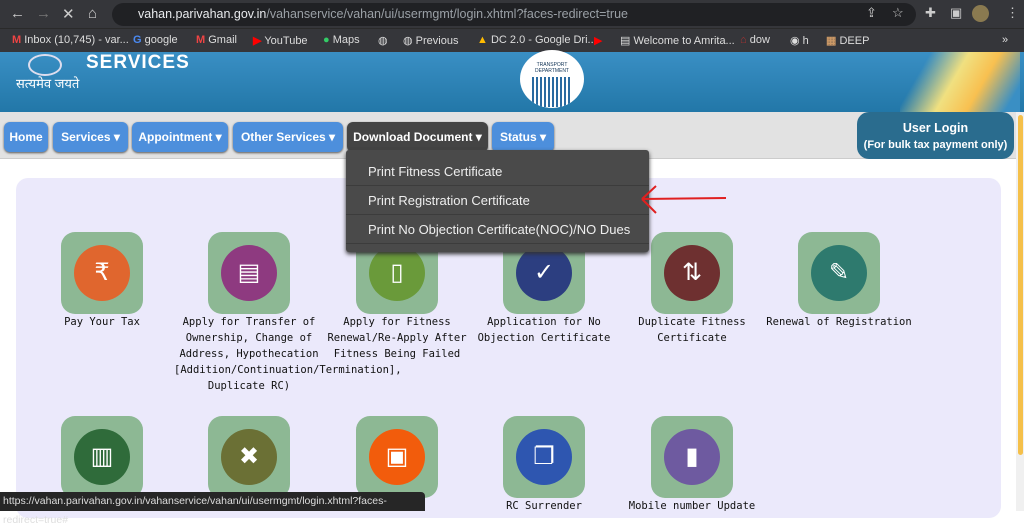  I want to click on bookmark: ▦ DEEP, so click(847, 40).